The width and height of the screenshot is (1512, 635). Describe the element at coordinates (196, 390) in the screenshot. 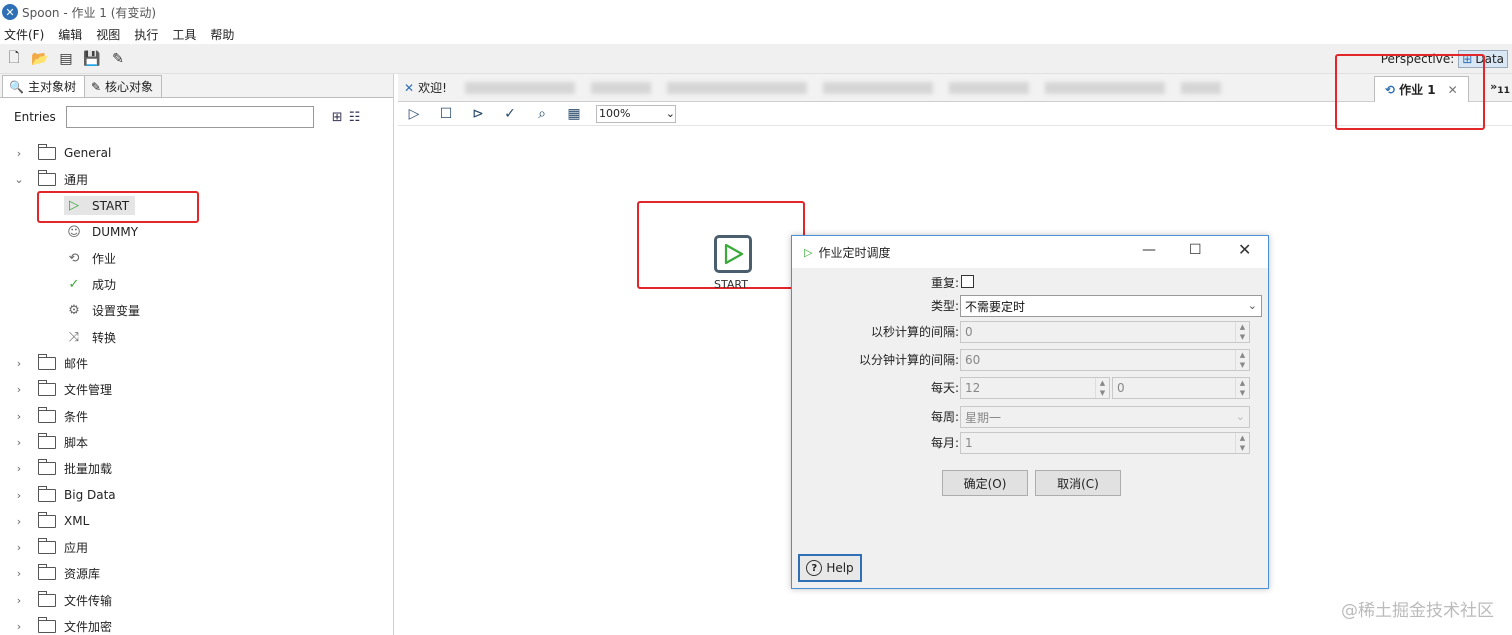

I see `tree-folder-file-management: › 文件管理` at that location.